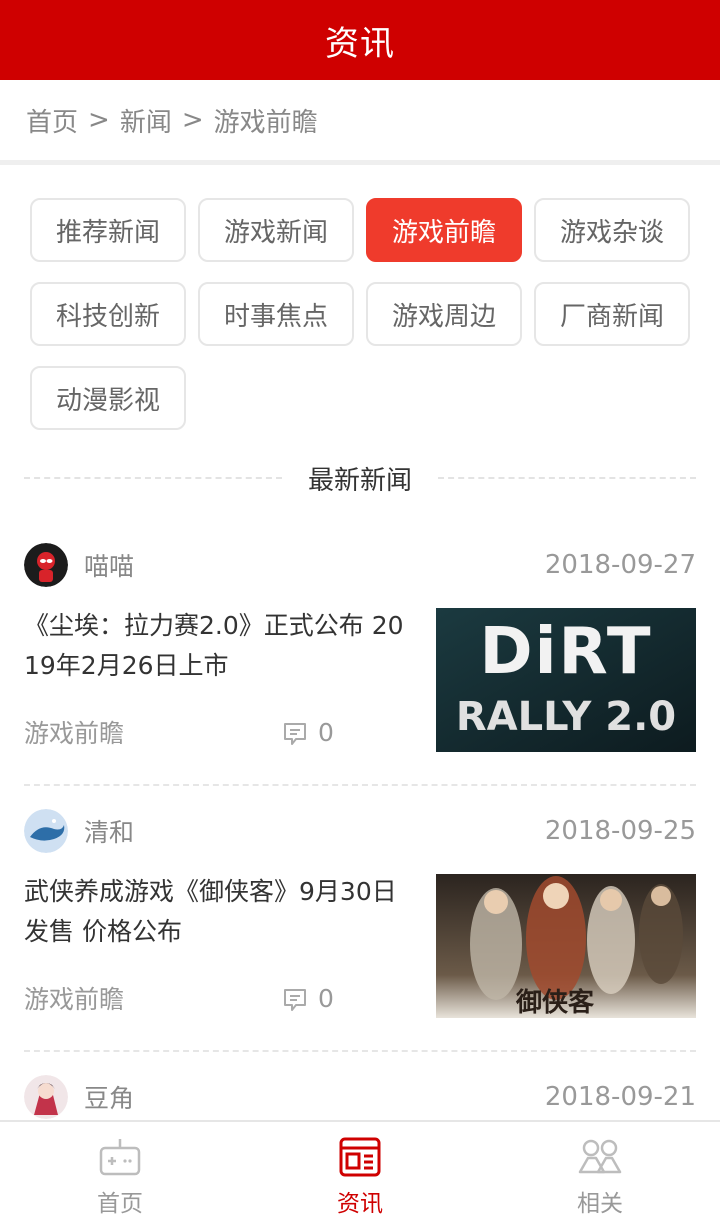 The height and width of the screenshot is (1232, 720). I want to click on news-item: 豆角 2018-09-21, so click(360, 1097).